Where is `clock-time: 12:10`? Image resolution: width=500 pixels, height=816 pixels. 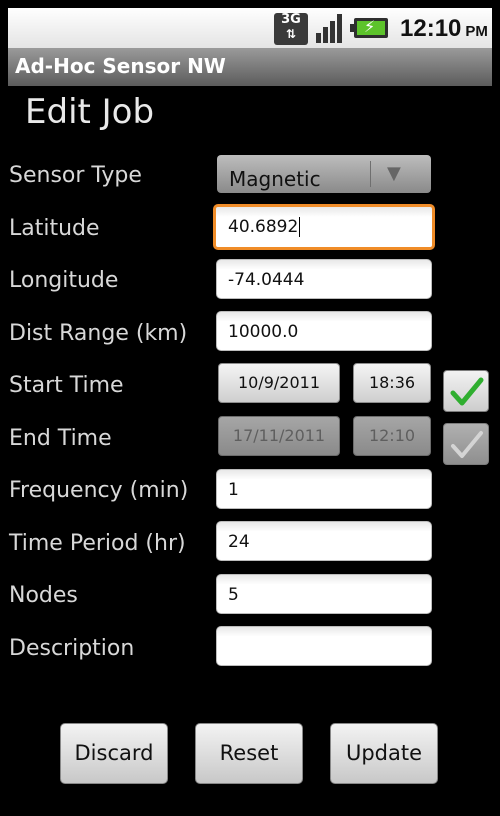
clock-time: 12:10 is located at coordinates (431, 28).